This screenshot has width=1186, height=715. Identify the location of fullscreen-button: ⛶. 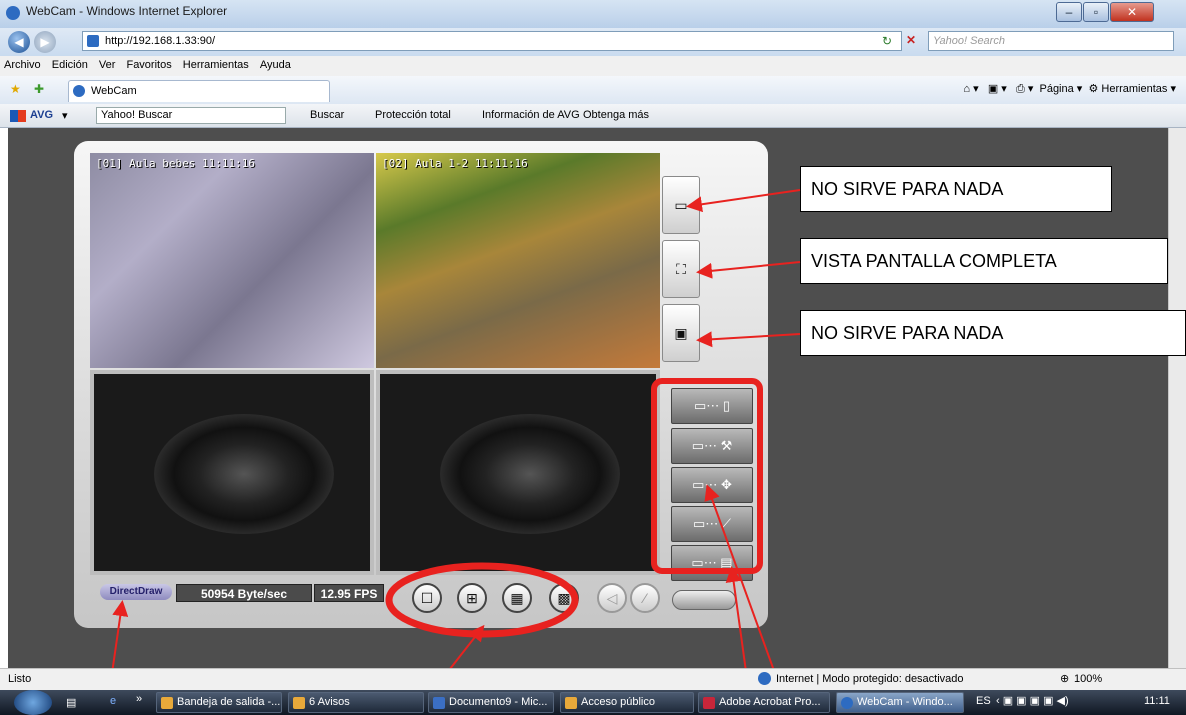
(681, 269).